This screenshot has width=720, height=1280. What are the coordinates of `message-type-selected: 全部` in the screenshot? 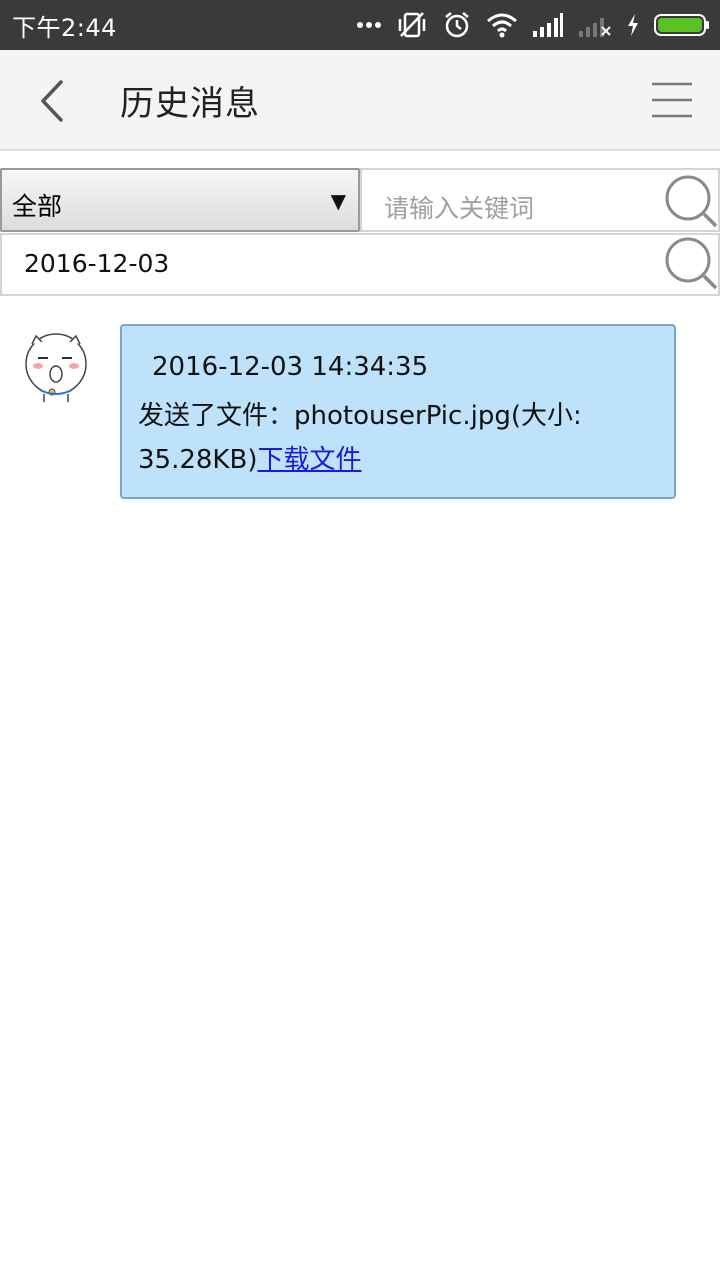 It's located at (37, 206).